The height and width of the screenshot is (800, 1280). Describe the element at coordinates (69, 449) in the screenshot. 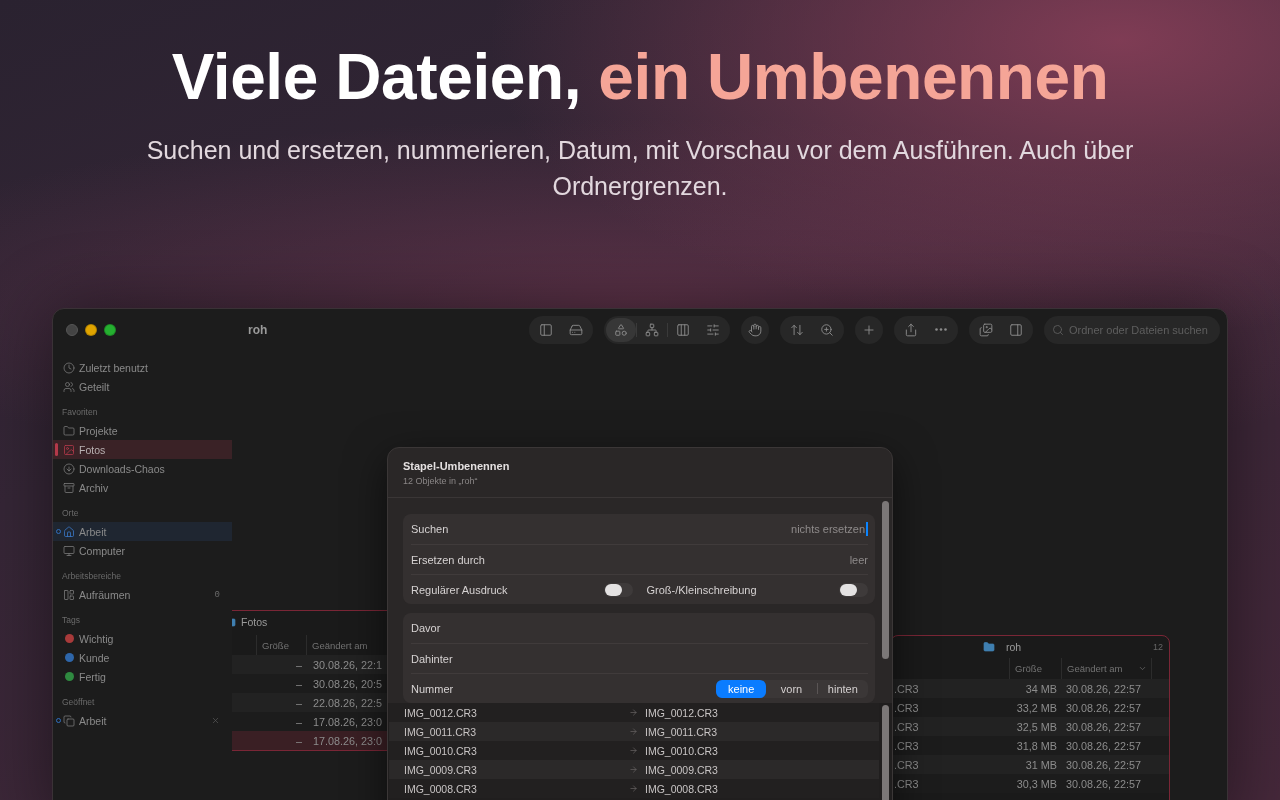

I see `image-icon` at that location.